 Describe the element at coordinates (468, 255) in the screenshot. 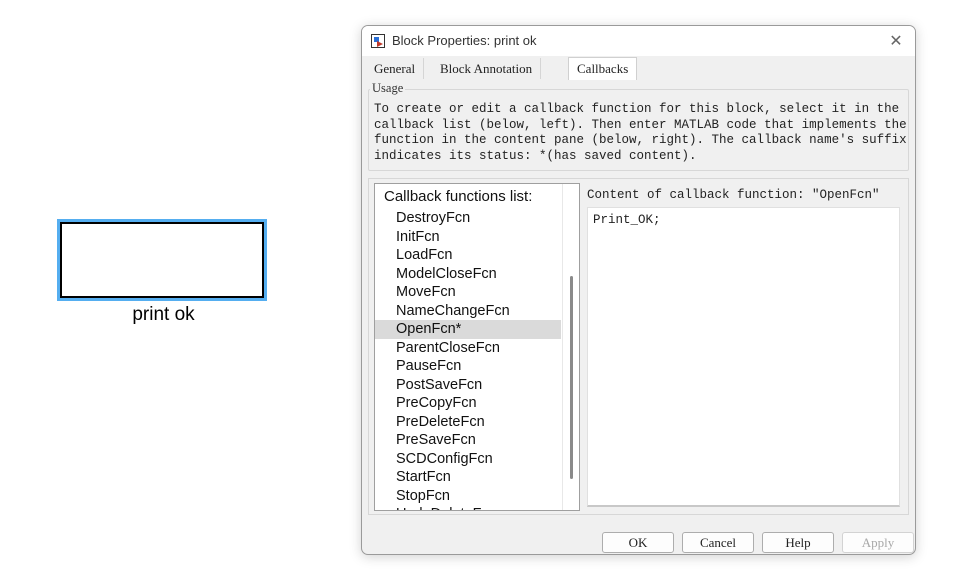

I see `callback-list-item: LoadFcn` at that location.